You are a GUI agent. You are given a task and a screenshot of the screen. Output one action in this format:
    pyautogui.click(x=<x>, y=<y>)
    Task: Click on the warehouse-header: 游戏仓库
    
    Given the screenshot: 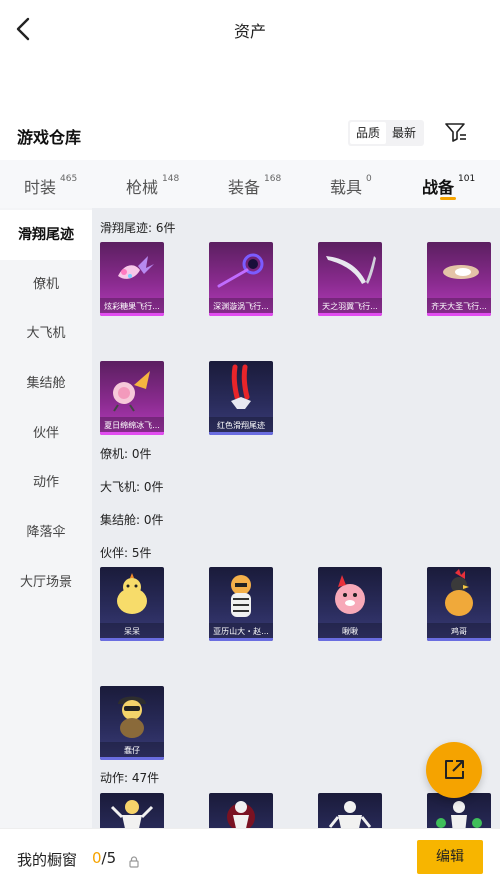 What is the action you would take?
    pyautogui.click(x=250, y=134)
    